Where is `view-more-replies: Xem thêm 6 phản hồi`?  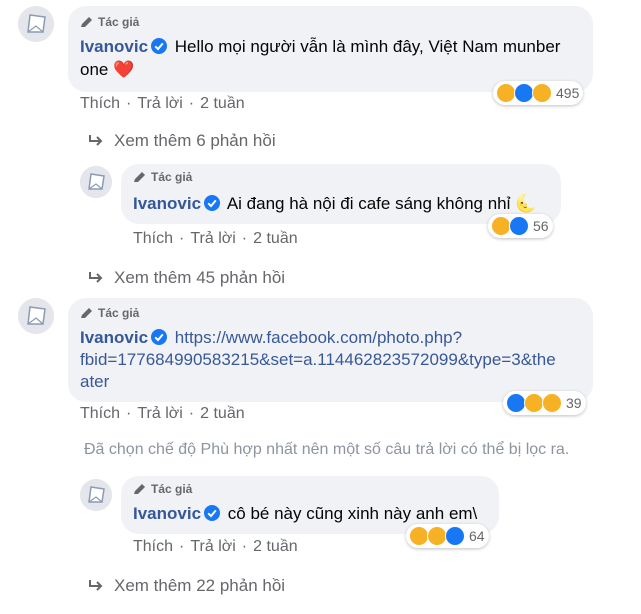
view-more-replies: Xem thêm 6 phản hồi is located at coordinates (182, 141).